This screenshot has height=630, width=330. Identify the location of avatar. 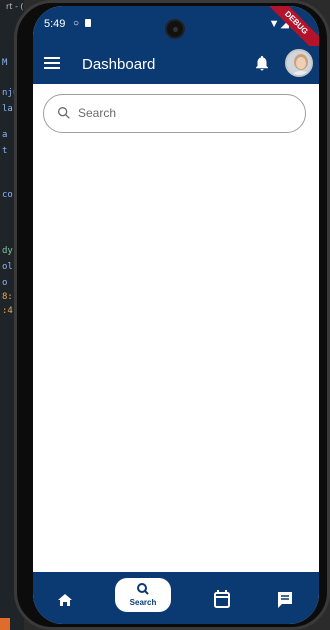
(299, 63).